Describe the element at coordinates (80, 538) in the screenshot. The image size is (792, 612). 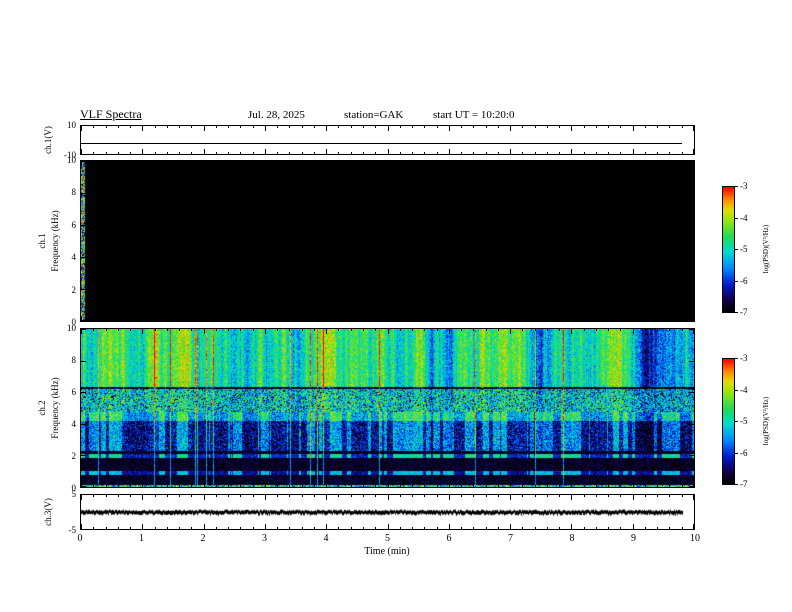
I see `x-tick-label: 0` at that location.